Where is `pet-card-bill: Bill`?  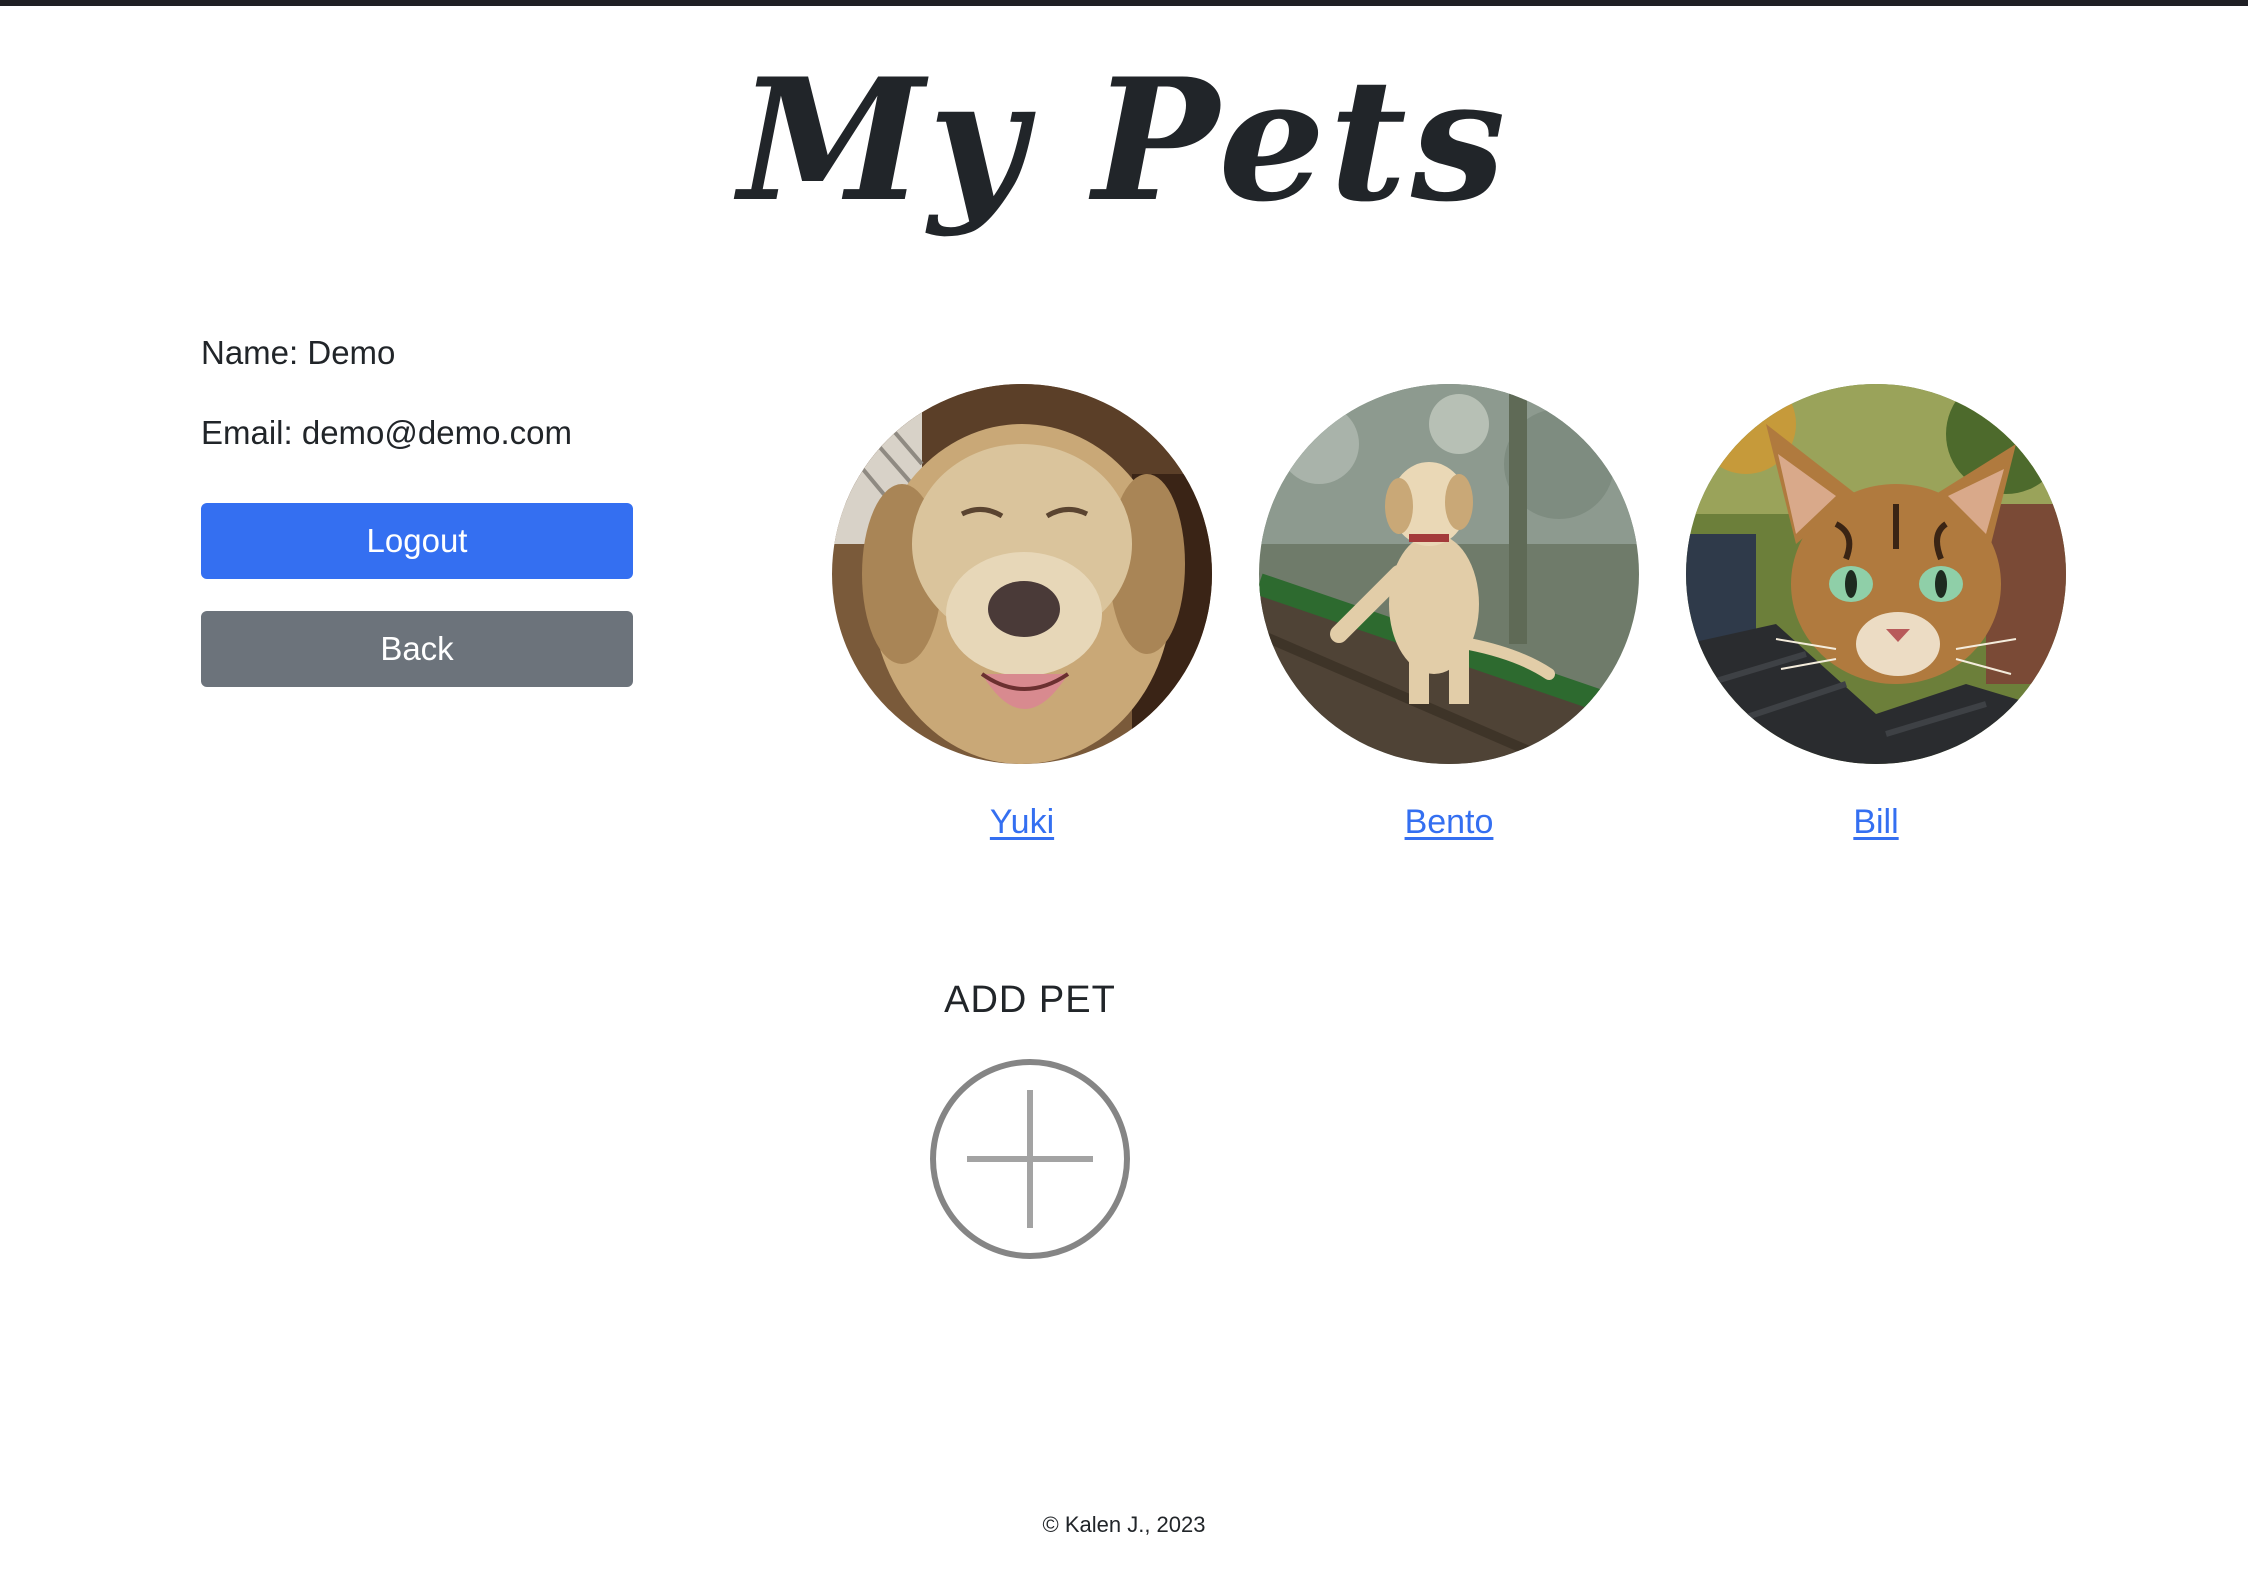 pet-card-bill: Bill is located at coordinates (1876, 614).